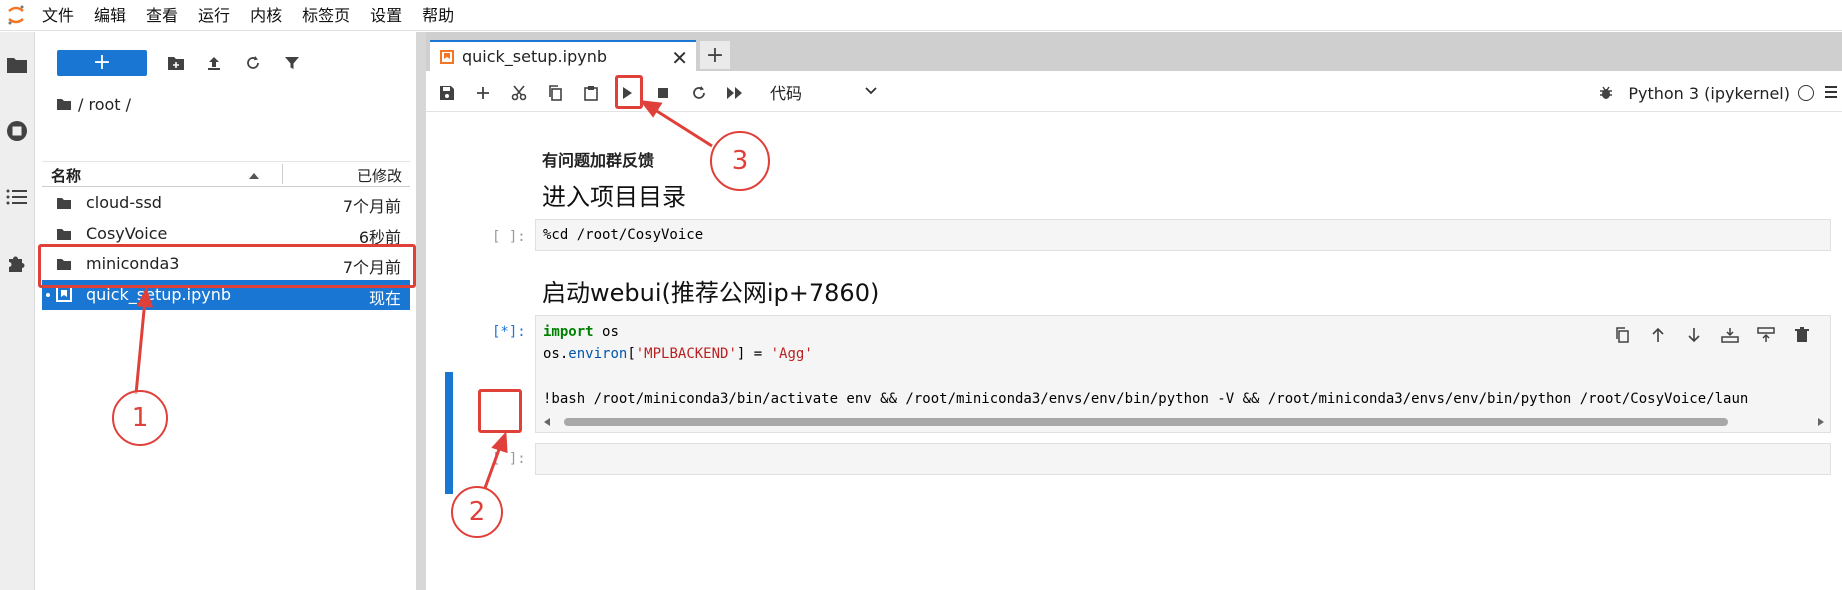  I want to click on code-line: import os, so click(581, 332).